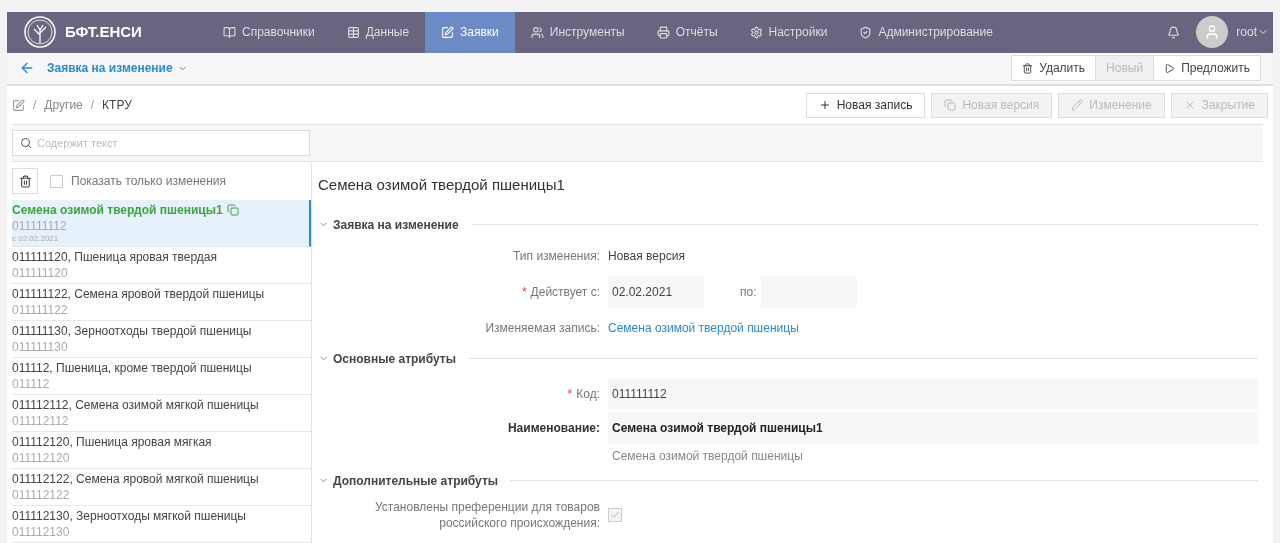 Image resolution: width=1280 pixels, height=543 pixels. I want to click on settings-icon, so click(756, 32).